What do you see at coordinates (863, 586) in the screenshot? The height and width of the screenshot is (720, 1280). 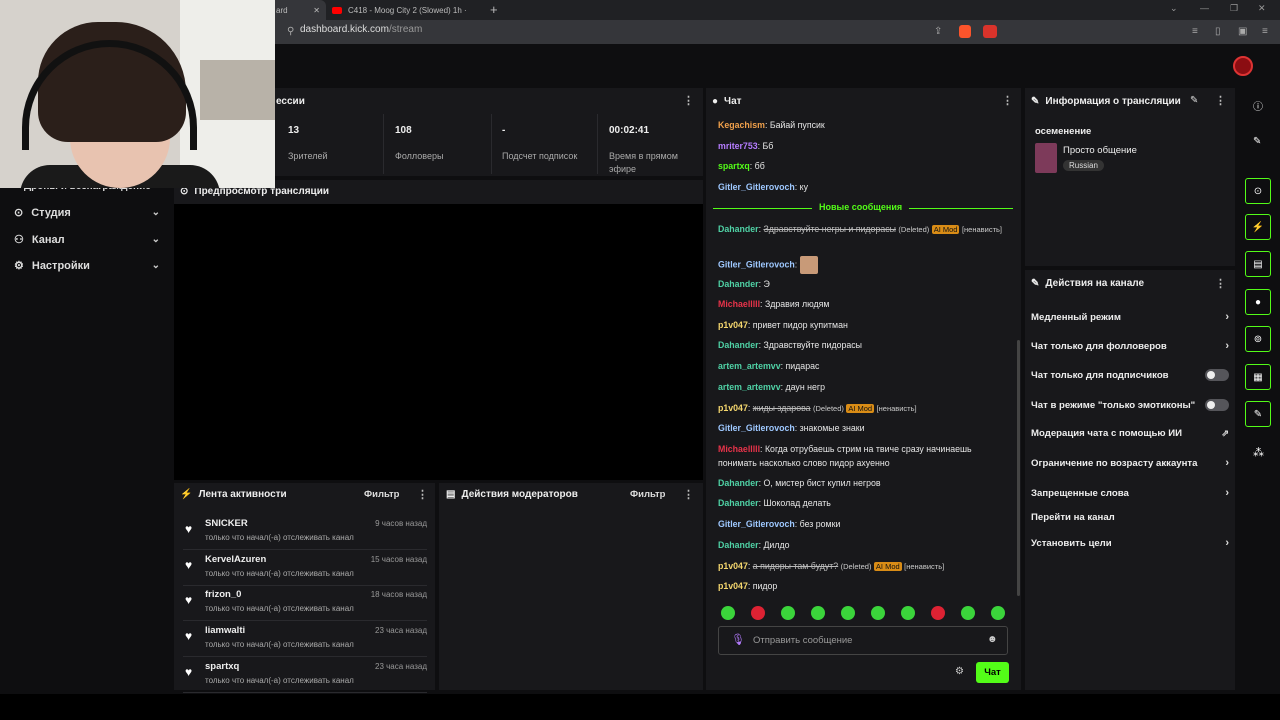 I see `chat-message: p1v047: пидор` at bounding box center [863, 586].